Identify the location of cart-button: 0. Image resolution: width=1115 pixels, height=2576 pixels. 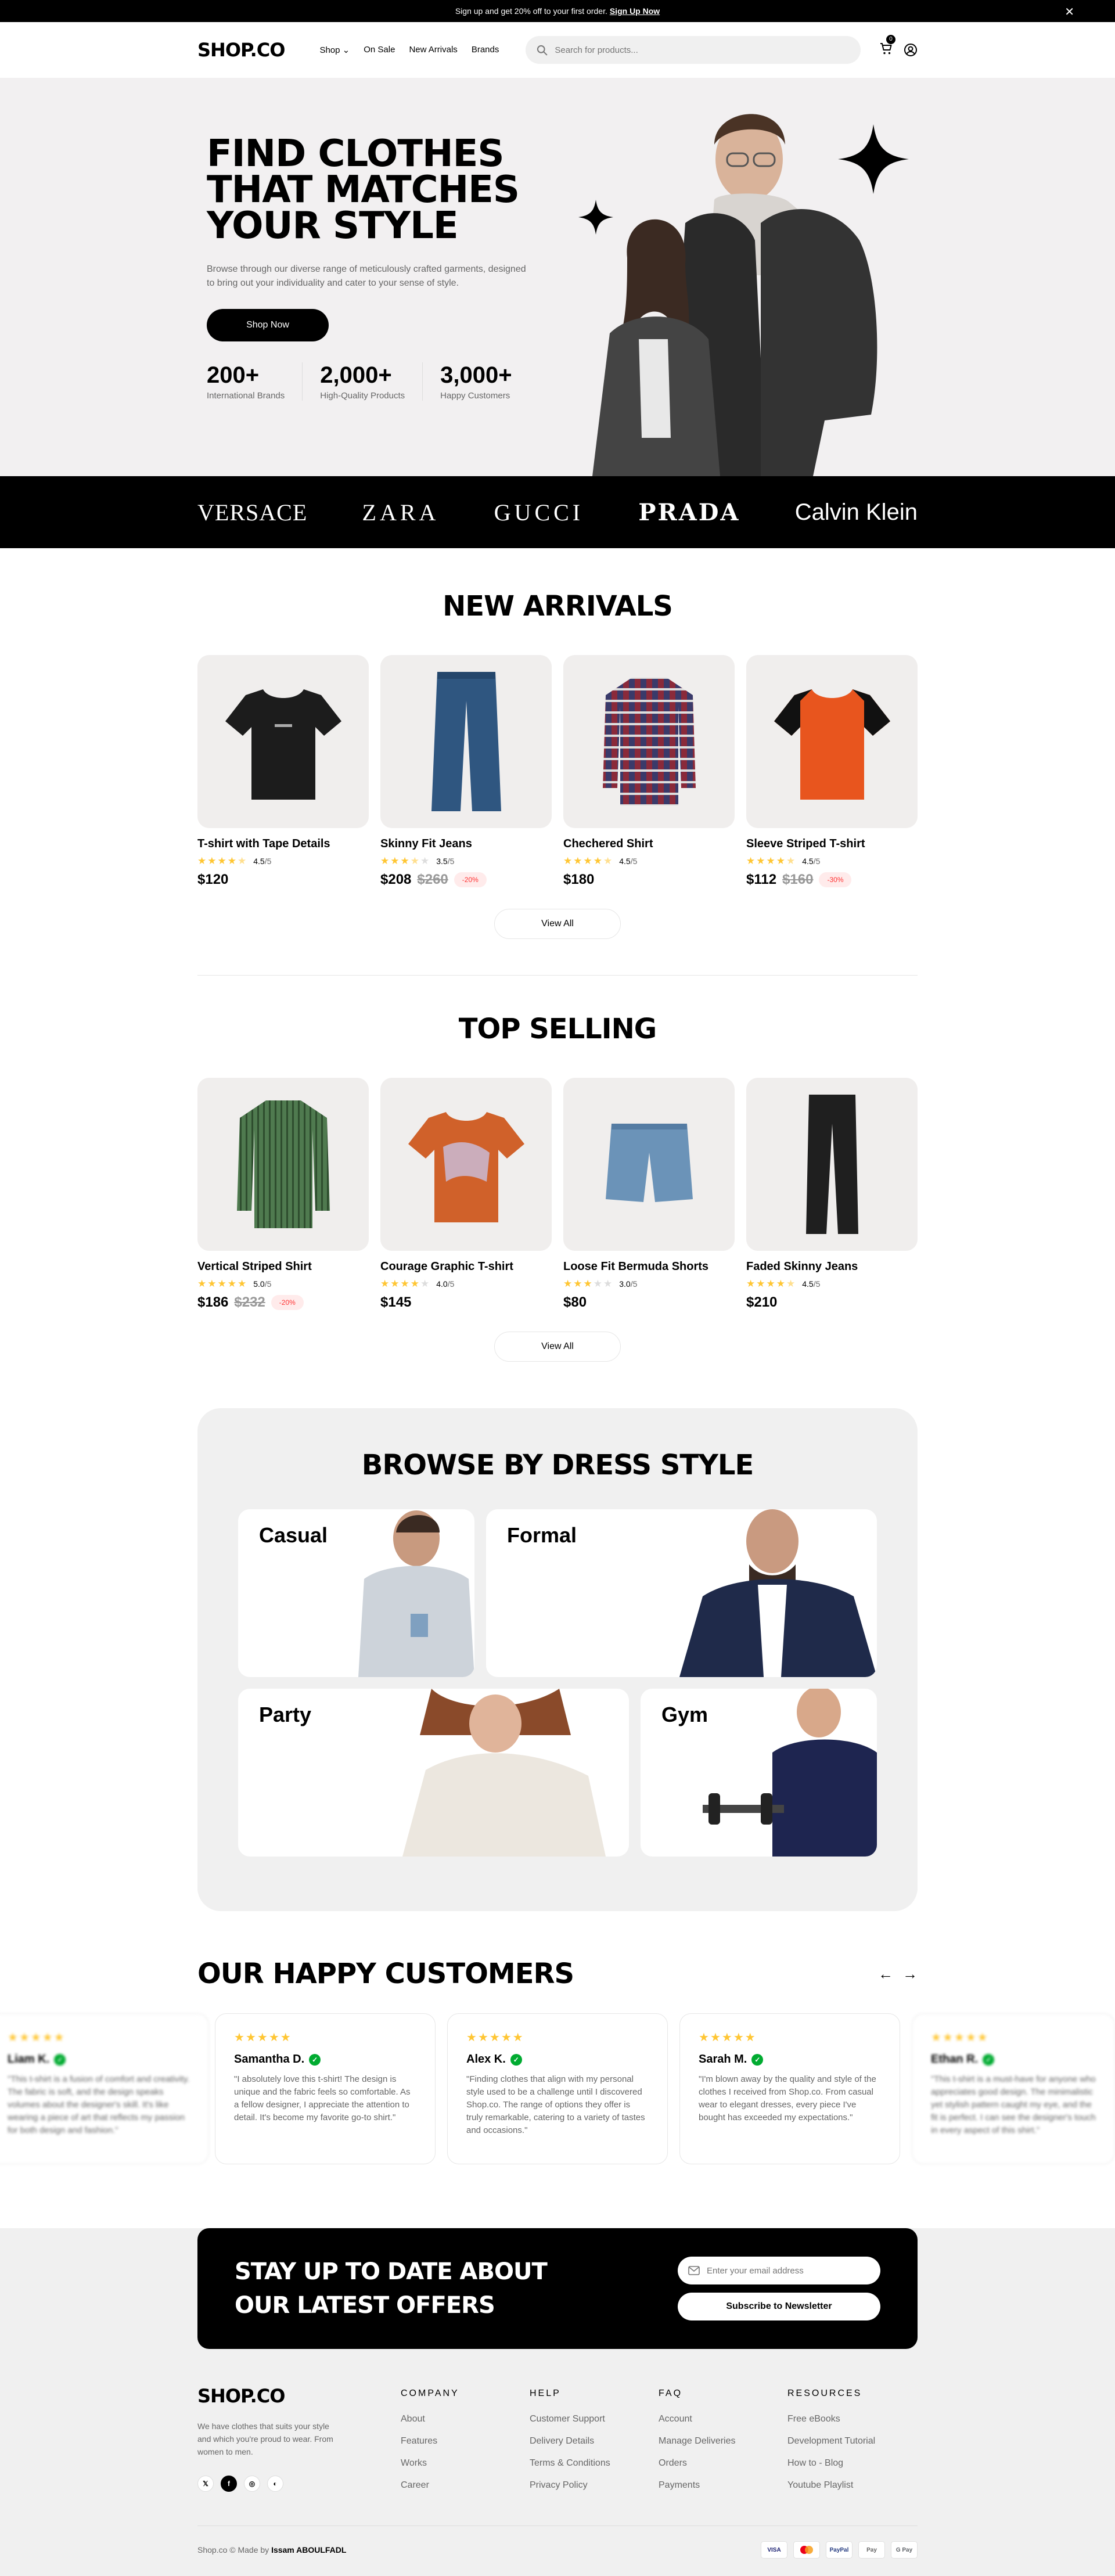
(887, 46).